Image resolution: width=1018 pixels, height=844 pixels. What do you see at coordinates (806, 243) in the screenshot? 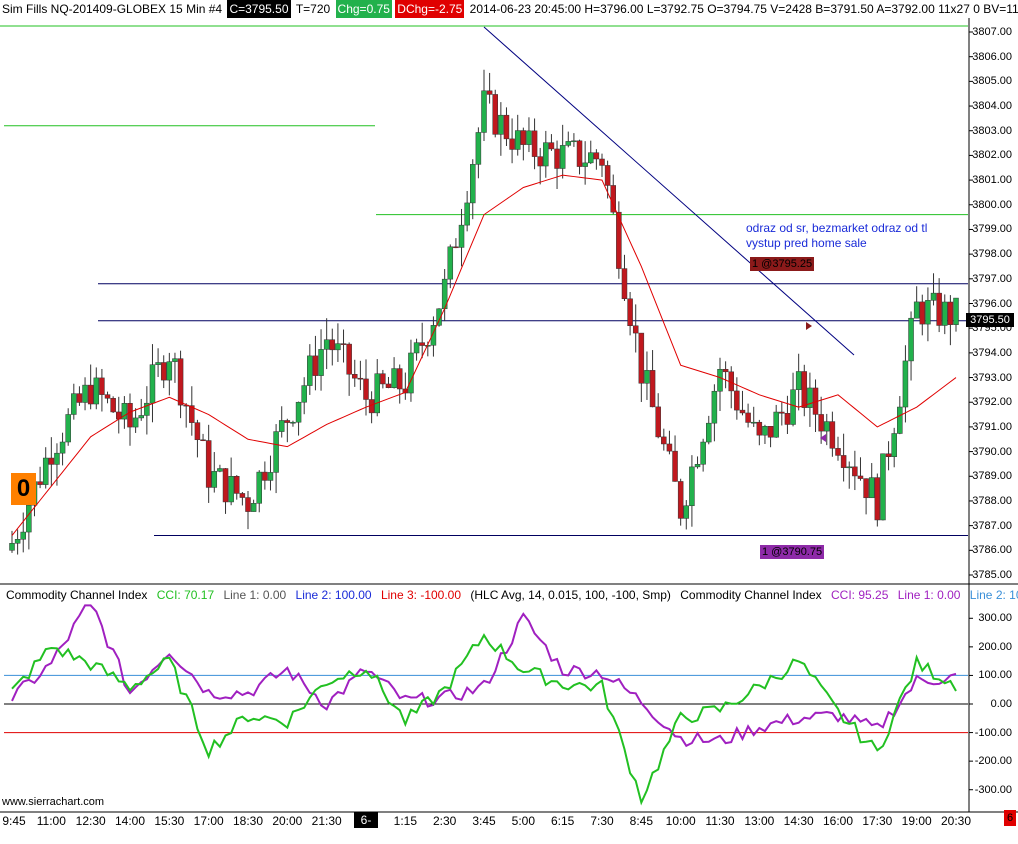
I see `annotation-line-2: vystup pred home sale` at bounding box center [806, 243].